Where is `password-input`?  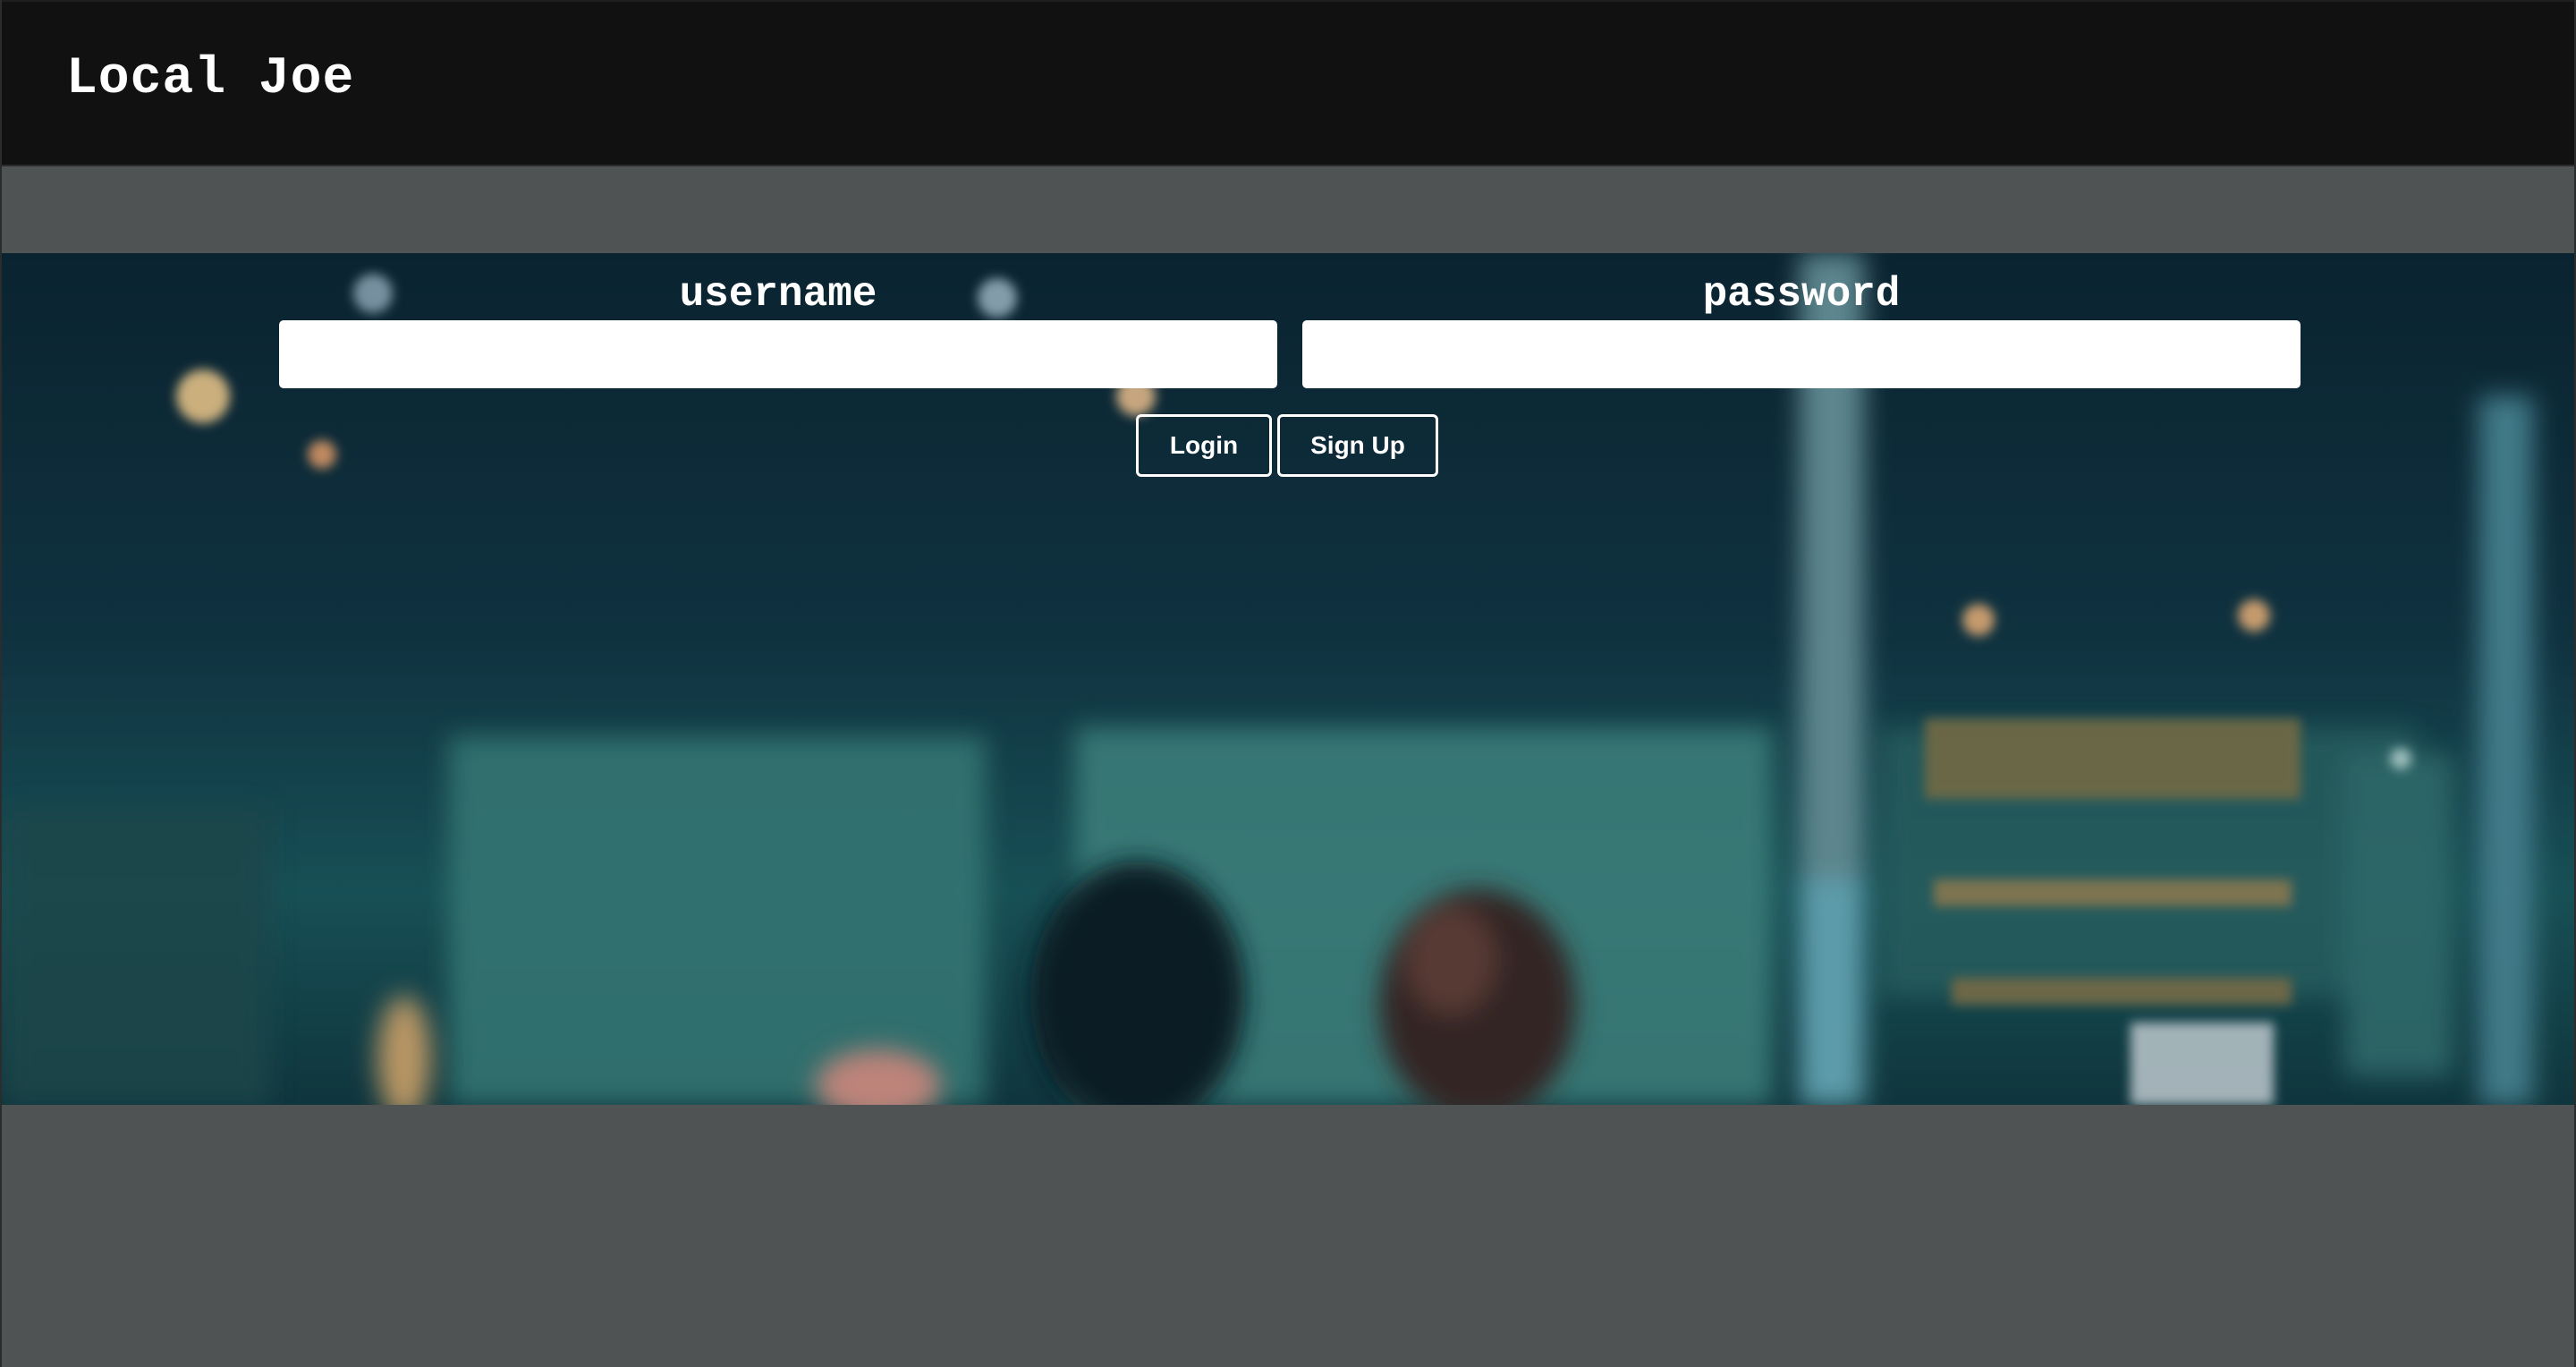
password-input is located at coordinates (1801, 354).